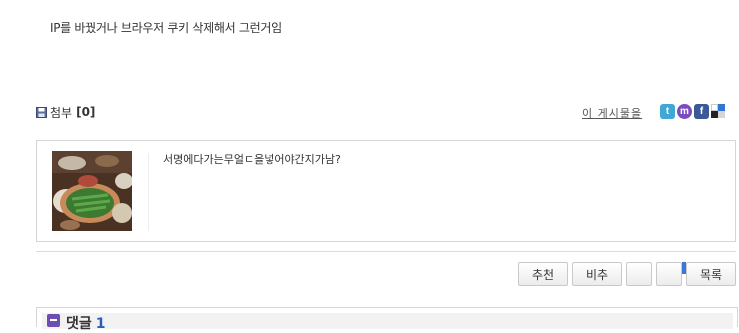 This screenshot has width=739, height=333. Describe the element at coordinates (667, 111) in the screenshot. I see `twitter-icon: t` at that location.